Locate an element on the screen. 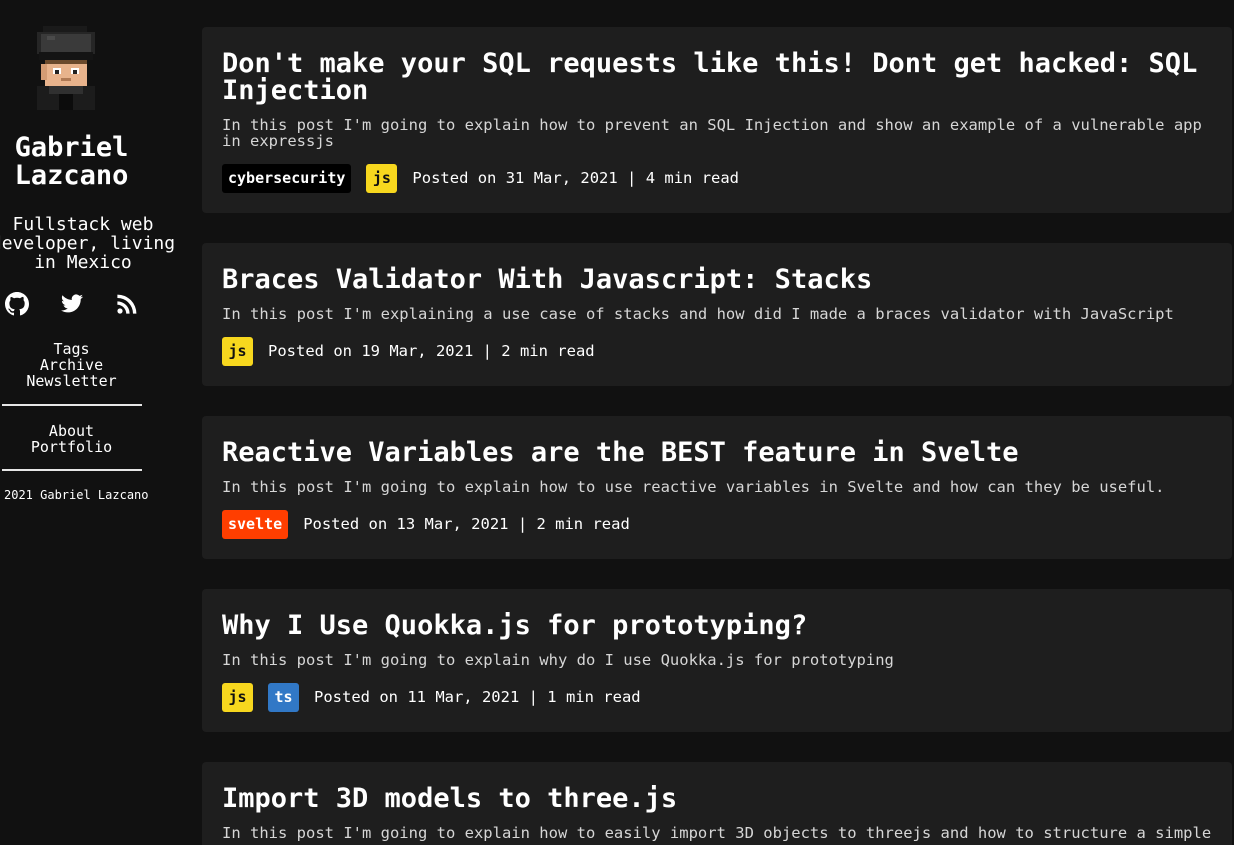 This screenshot has height=845, width=1234. tag-svelte: svelte is located at coordinates (255, 524).